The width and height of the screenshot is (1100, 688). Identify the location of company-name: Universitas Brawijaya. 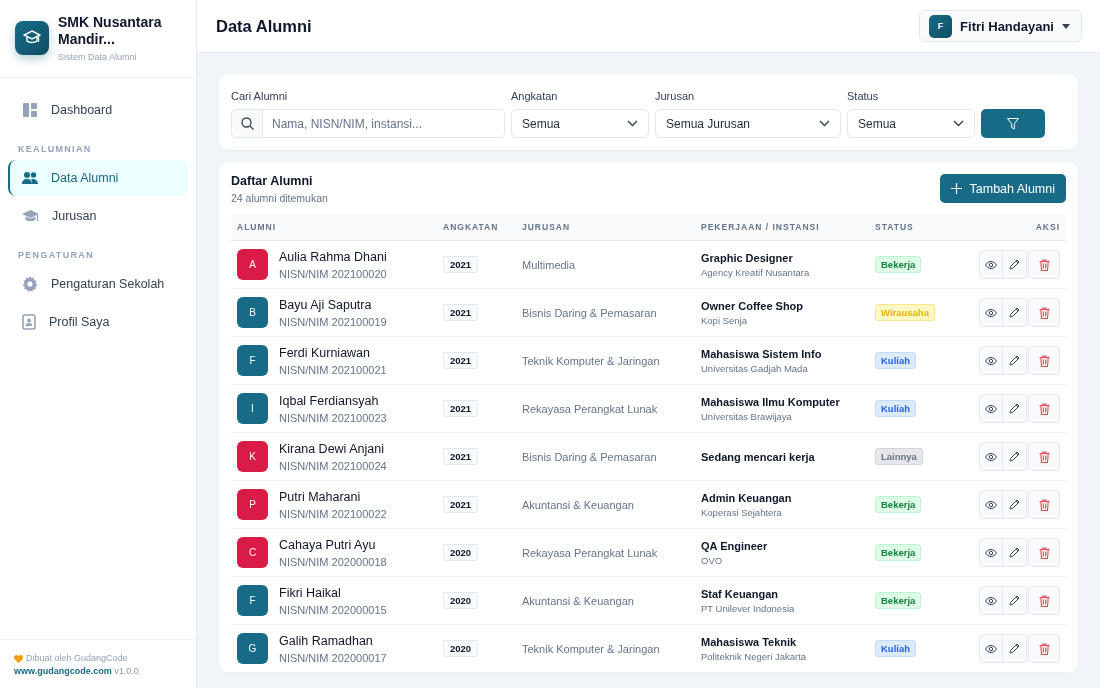
(747, 416).